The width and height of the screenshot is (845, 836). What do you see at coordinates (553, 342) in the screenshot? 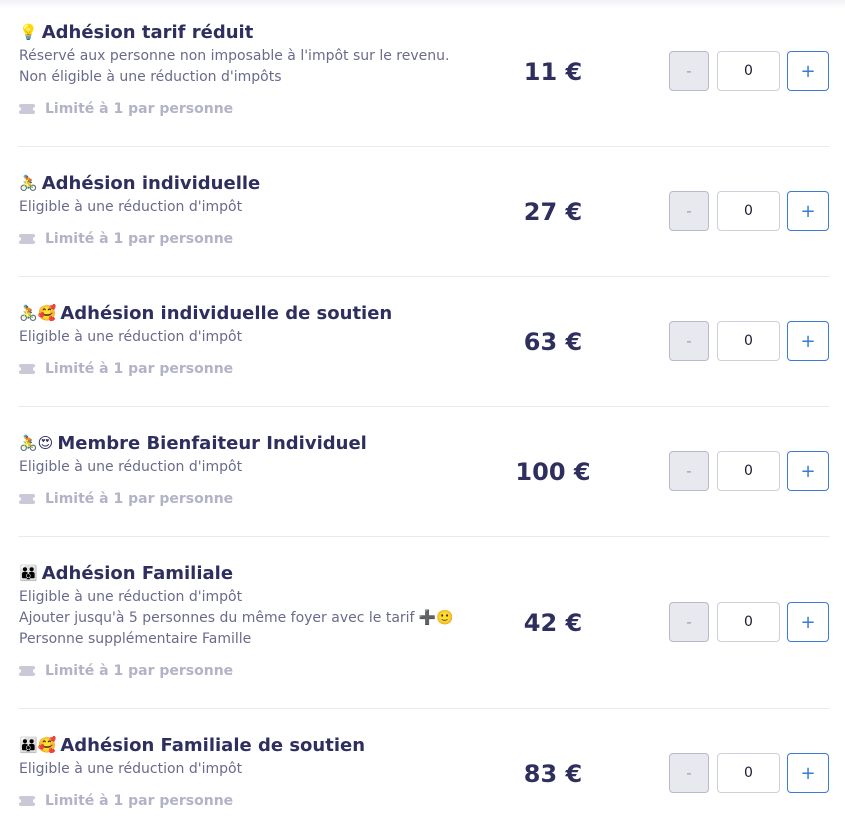
I see `tier-price: 63 €` at bounding box center [553, 342].